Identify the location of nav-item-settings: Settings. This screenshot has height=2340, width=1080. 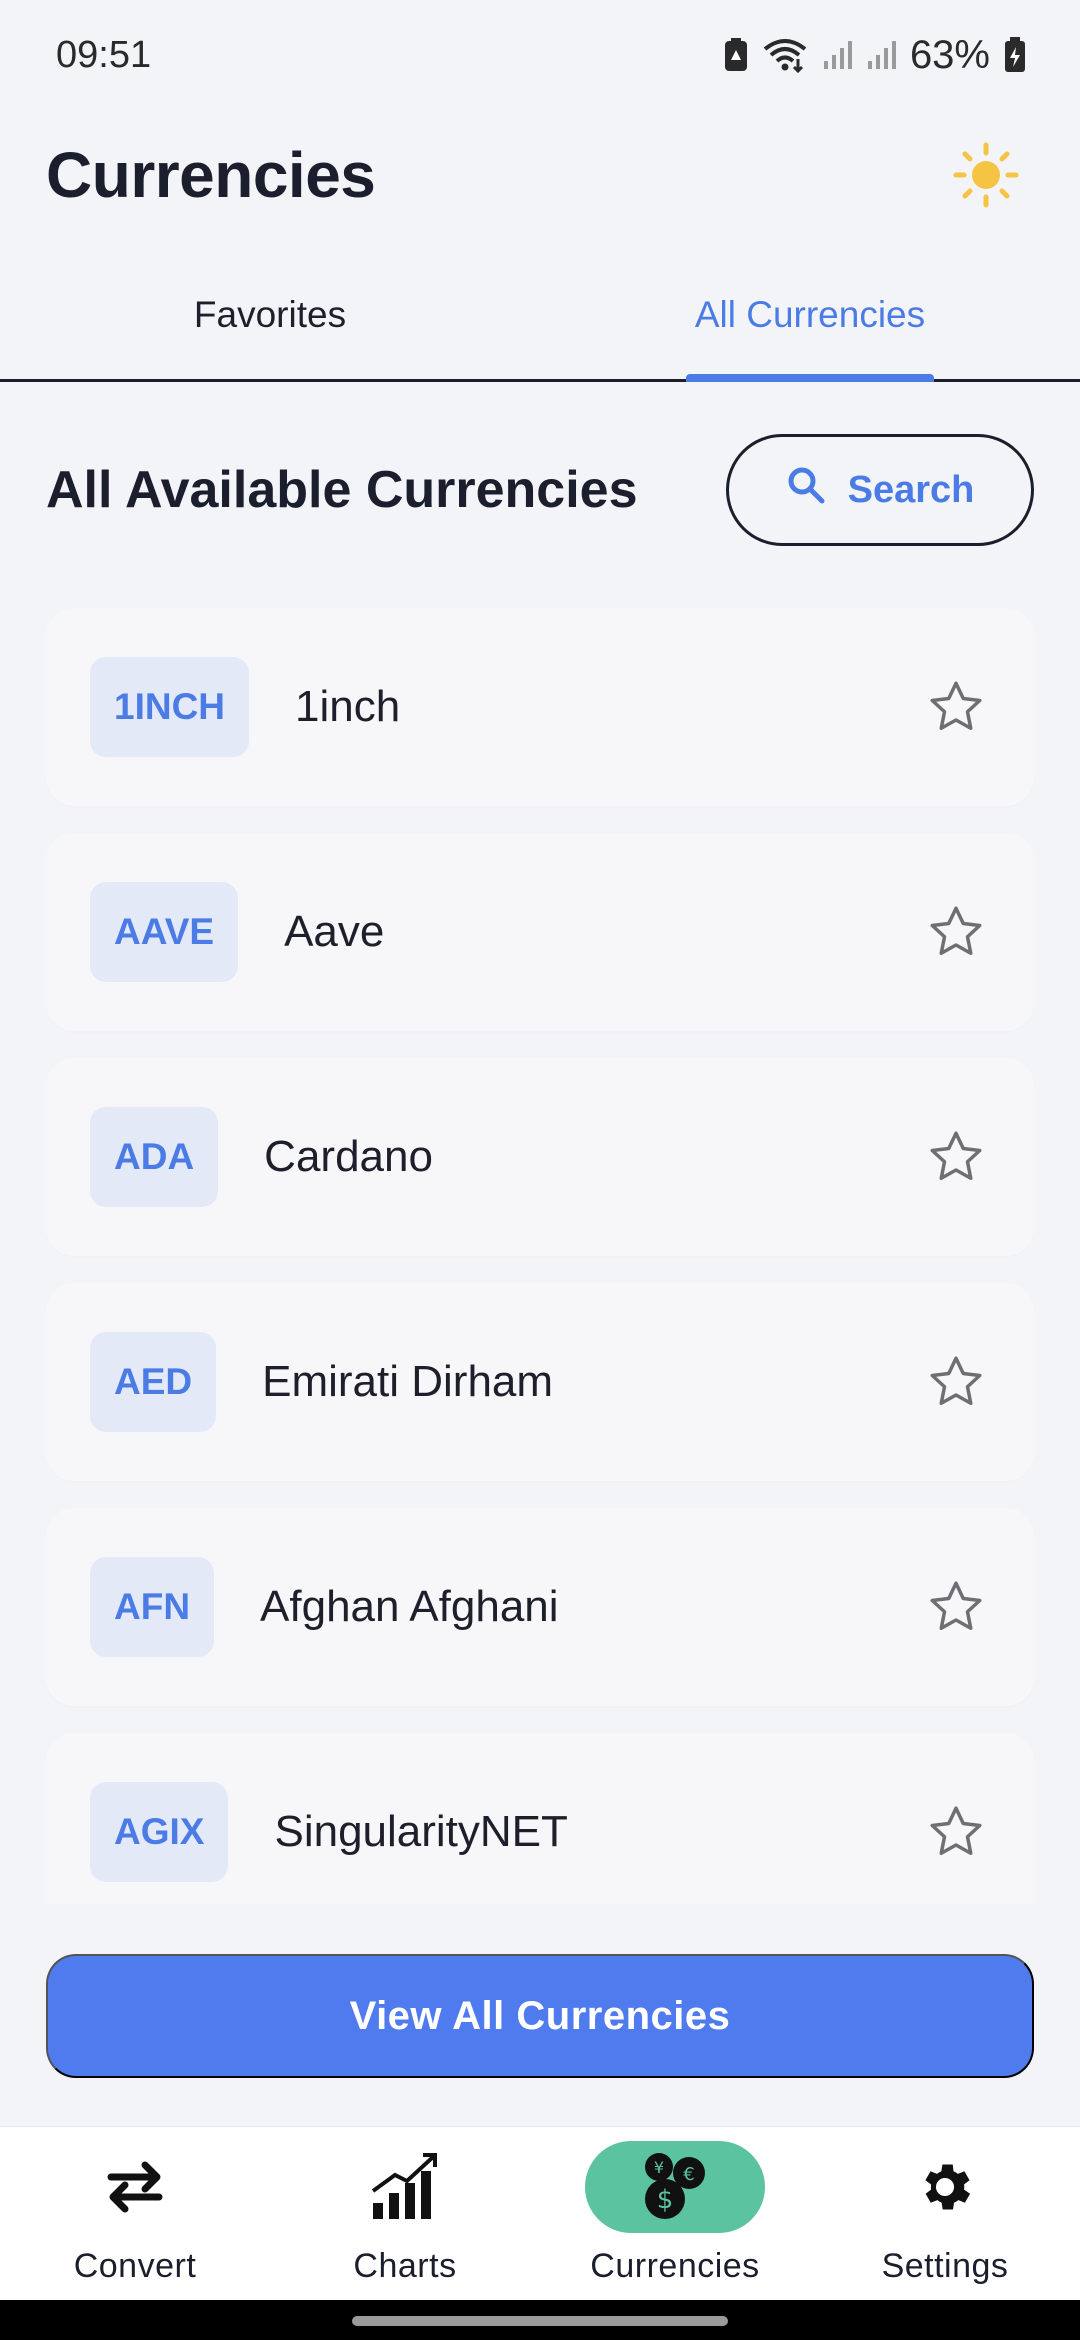
(945, 2213).